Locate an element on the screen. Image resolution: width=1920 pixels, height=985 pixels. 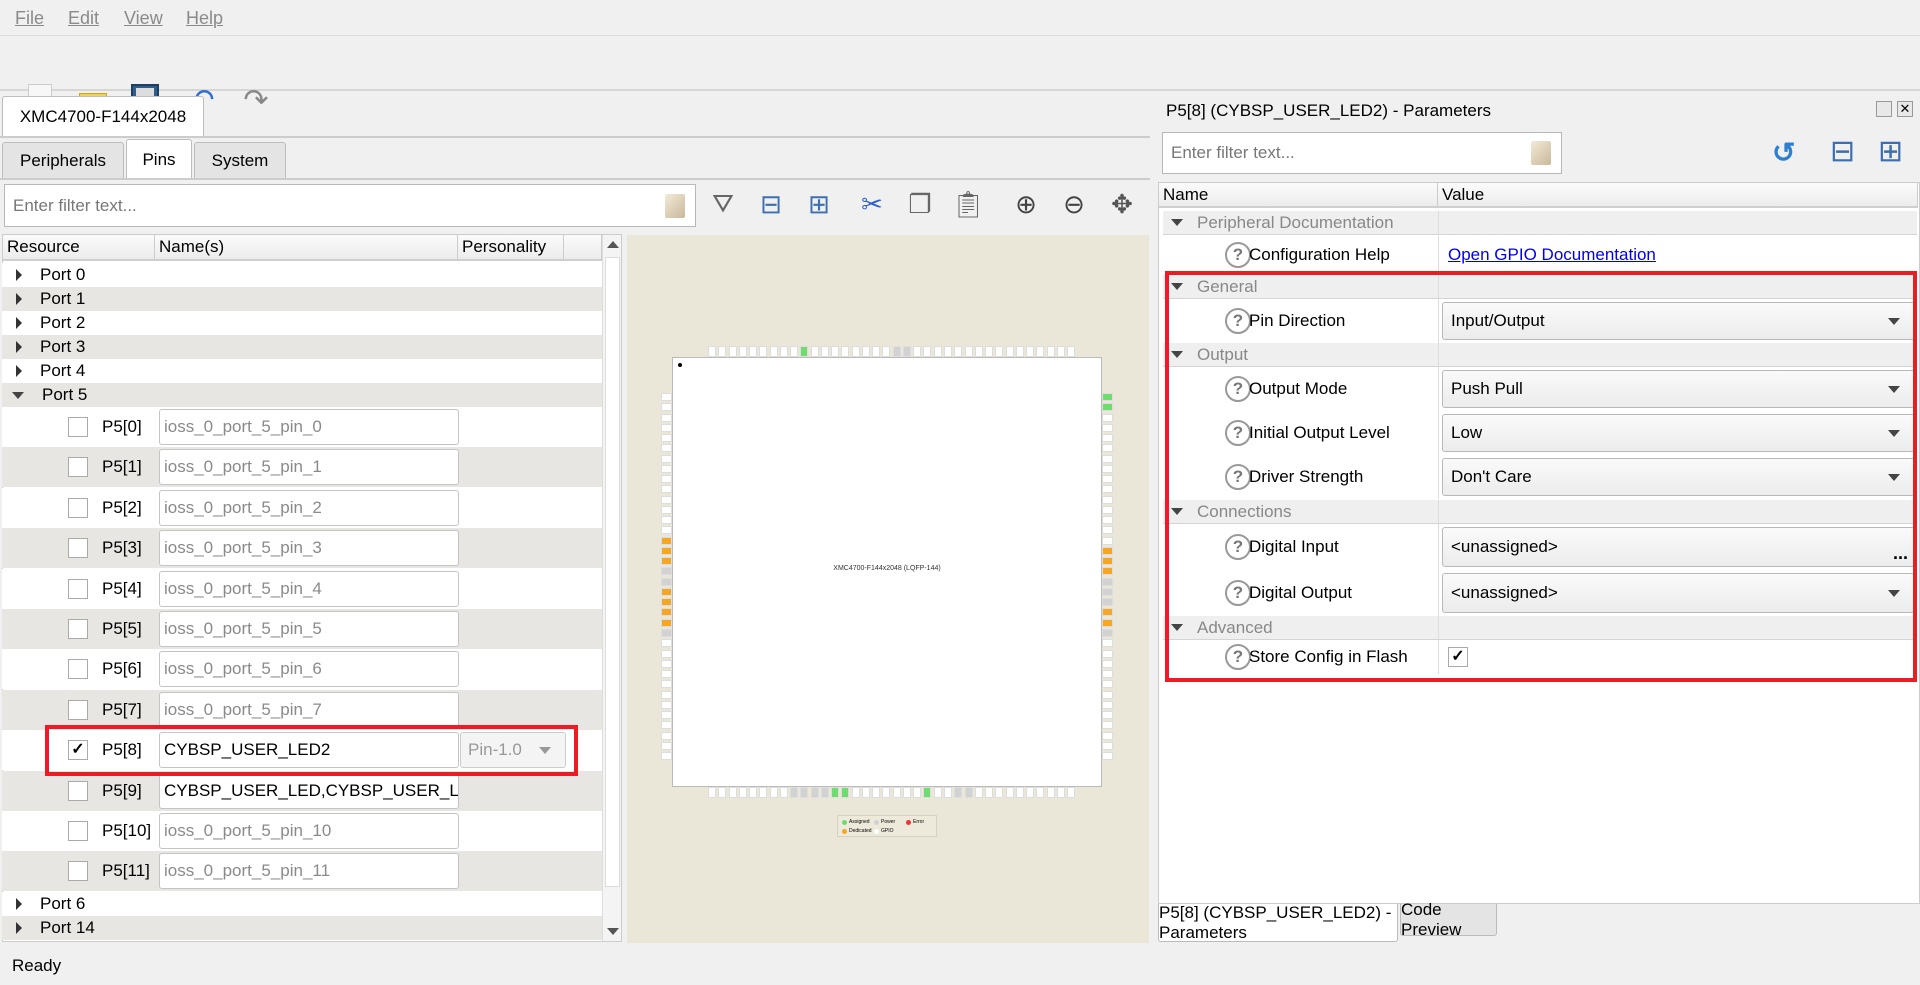
expand-all-icon: ⊞ is located at coordinates (819, 204).